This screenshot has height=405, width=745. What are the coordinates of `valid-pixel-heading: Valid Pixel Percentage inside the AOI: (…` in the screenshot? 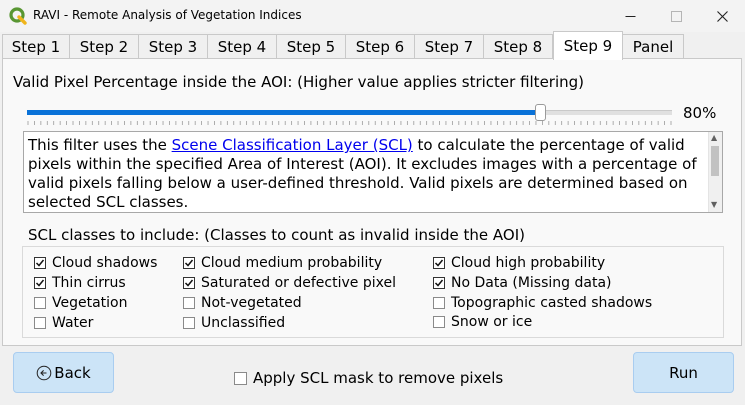 It's located at (299, 82).